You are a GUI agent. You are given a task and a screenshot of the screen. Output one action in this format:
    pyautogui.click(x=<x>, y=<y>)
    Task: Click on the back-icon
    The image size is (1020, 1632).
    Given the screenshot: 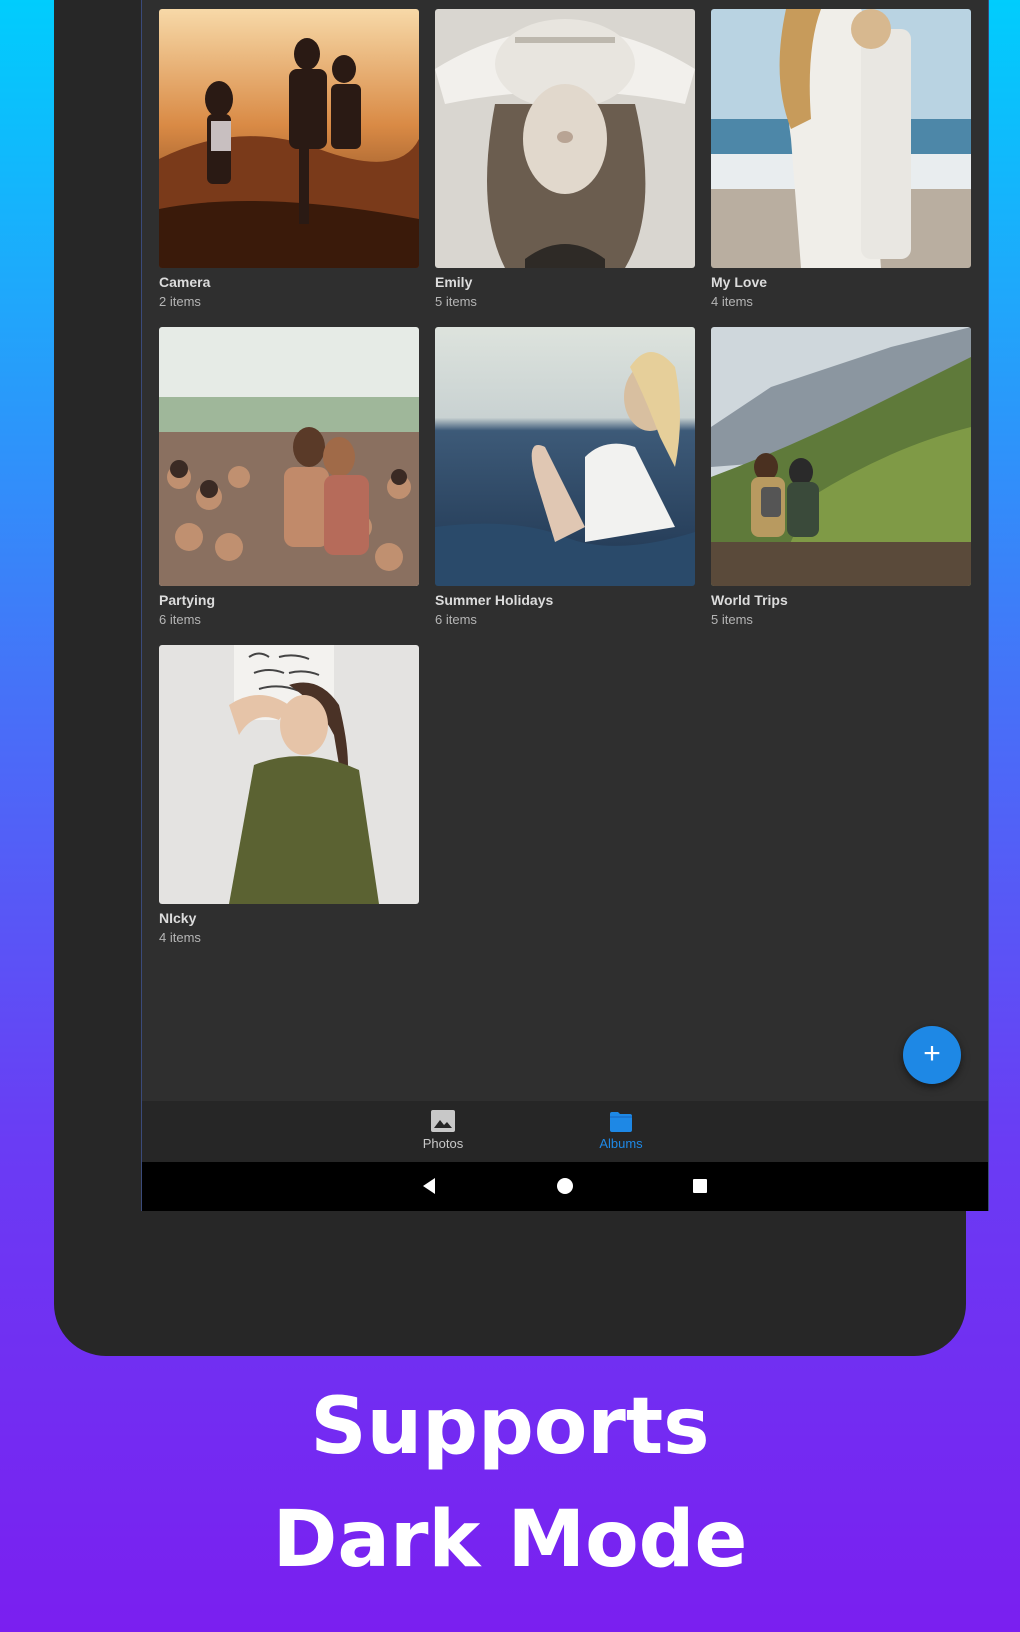 What is the action you would take?
    pyautogui.click(x=430, y=1186)
    